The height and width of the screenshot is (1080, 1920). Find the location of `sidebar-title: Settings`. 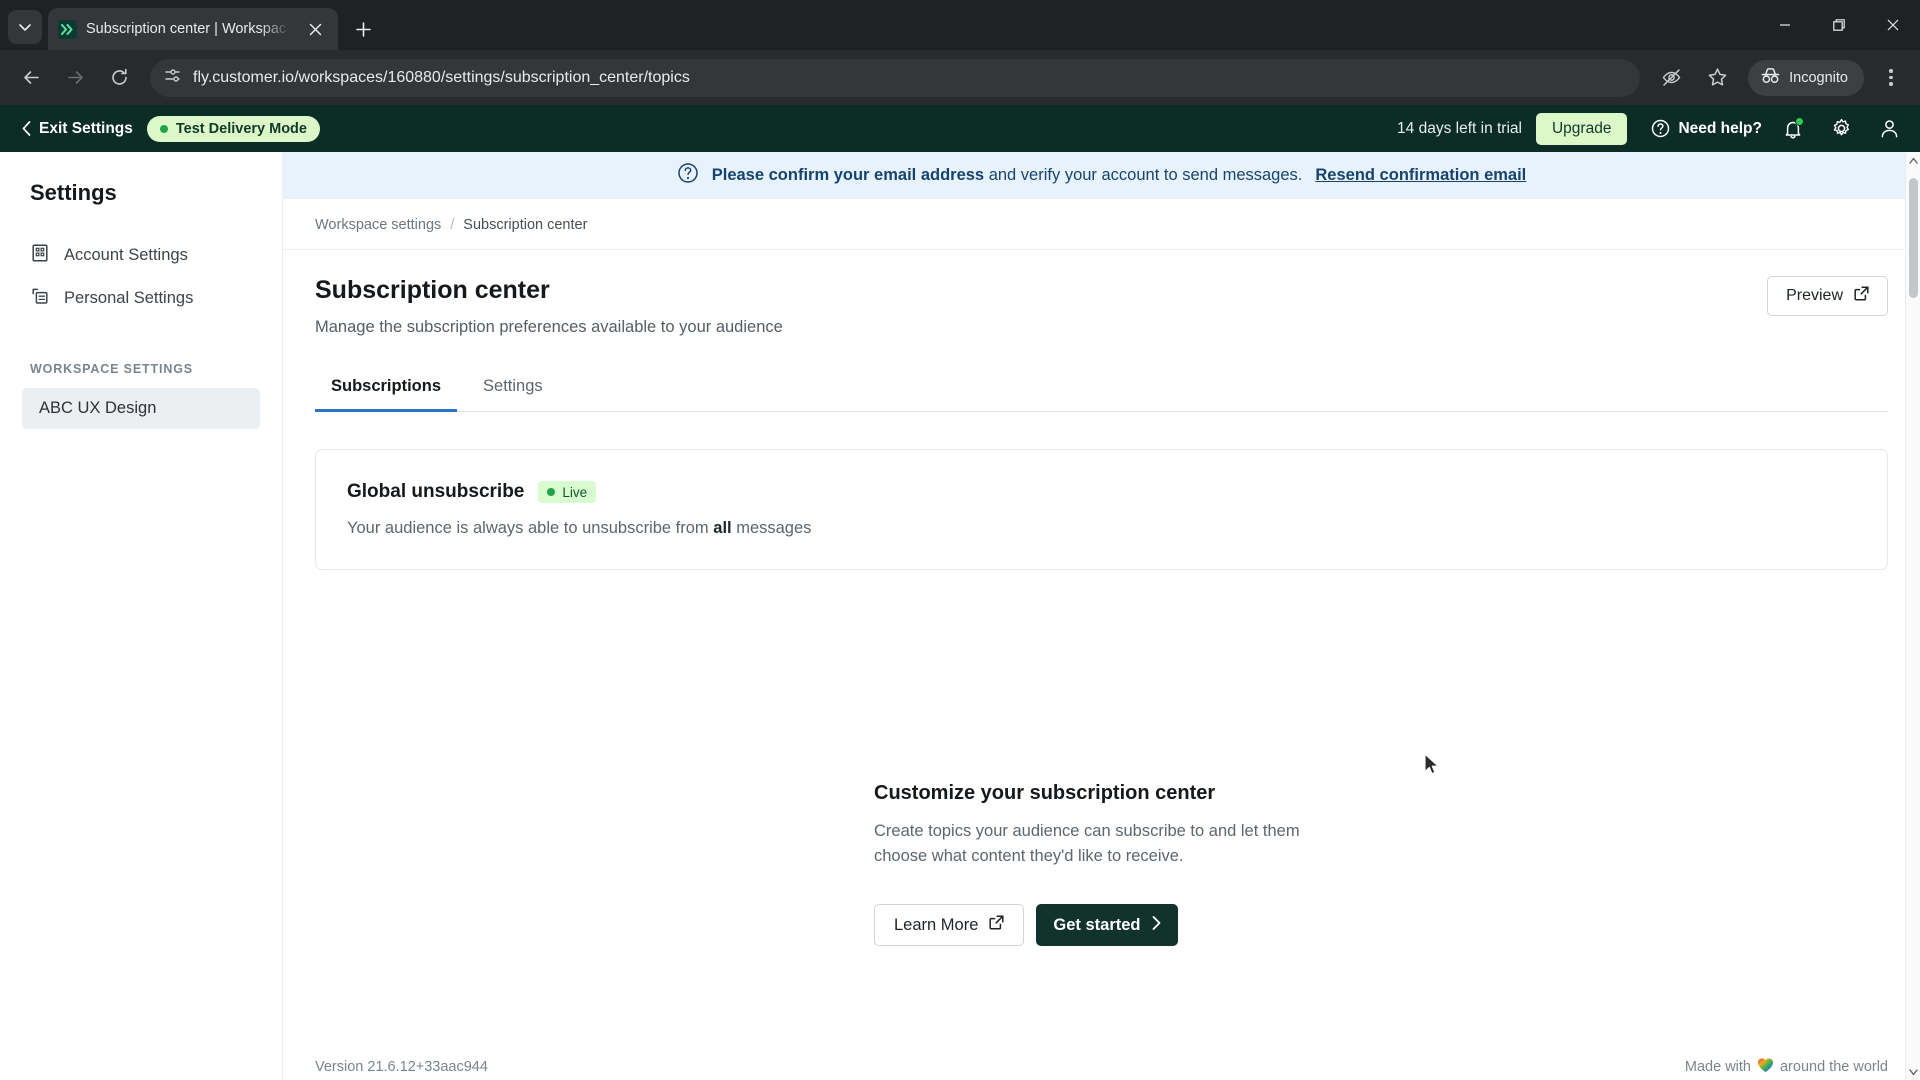

sidebar-title: Settings is located at coordinates (73, 192).